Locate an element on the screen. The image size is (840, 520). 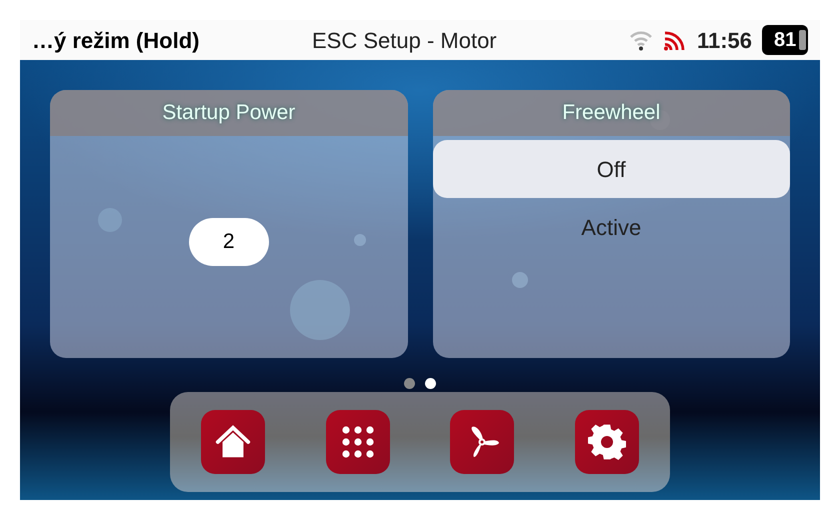
card-title: Freewheel is located at coordinates (611, 113).